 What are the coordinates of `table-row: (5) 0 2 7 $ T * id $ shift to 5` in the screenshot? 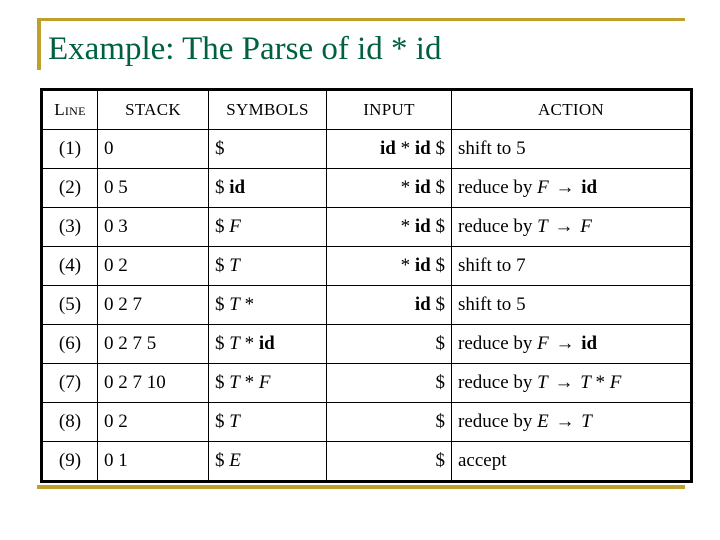 It's located at (366, 305).